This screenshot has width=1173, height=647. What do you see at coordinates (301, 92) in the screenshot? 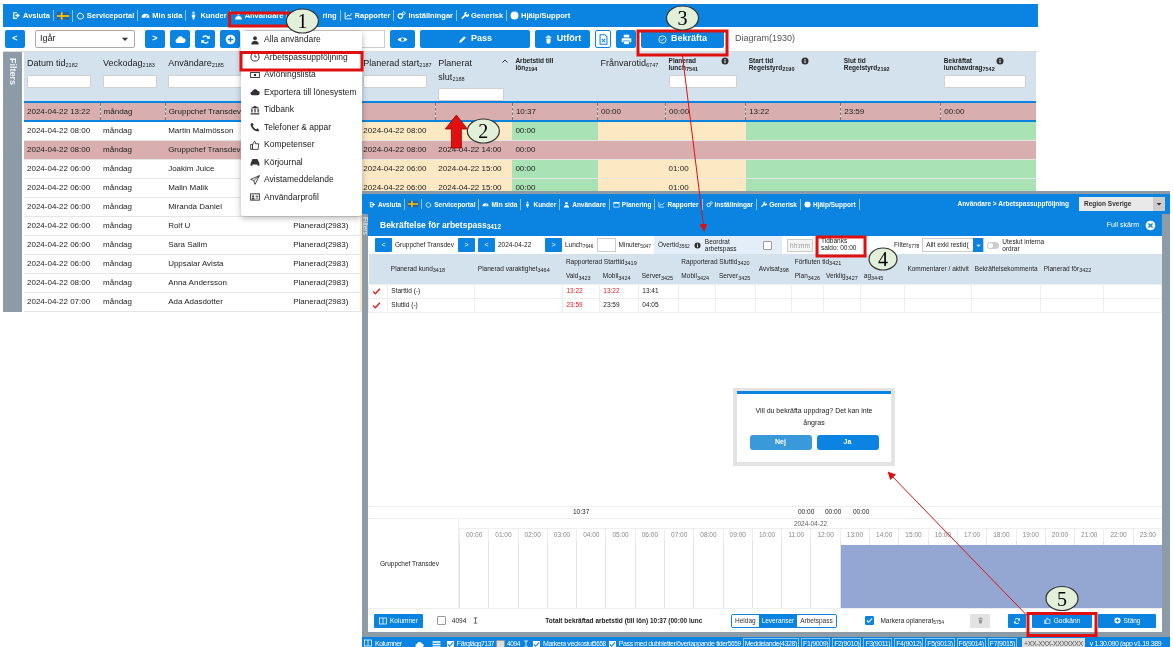
I see `menu-item: Exportera till lönesystem` at bounding box center [301, 92].